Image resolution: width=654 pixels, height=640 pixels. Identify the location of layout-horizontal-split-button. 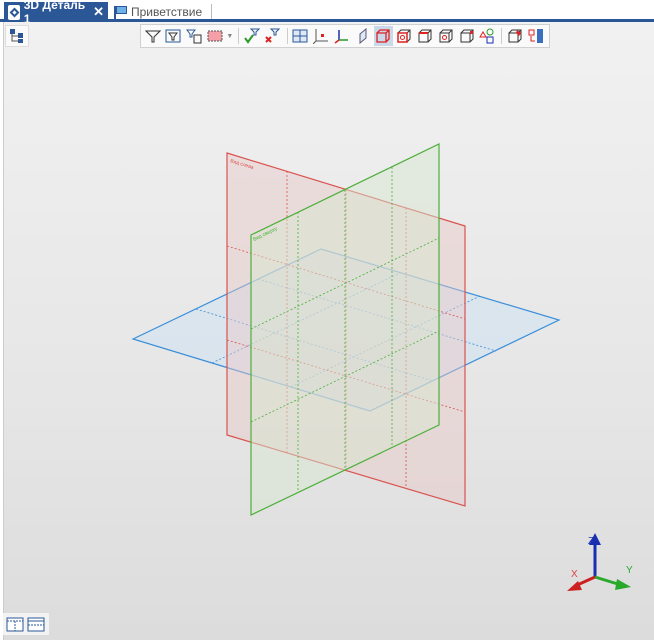
(36, 624).